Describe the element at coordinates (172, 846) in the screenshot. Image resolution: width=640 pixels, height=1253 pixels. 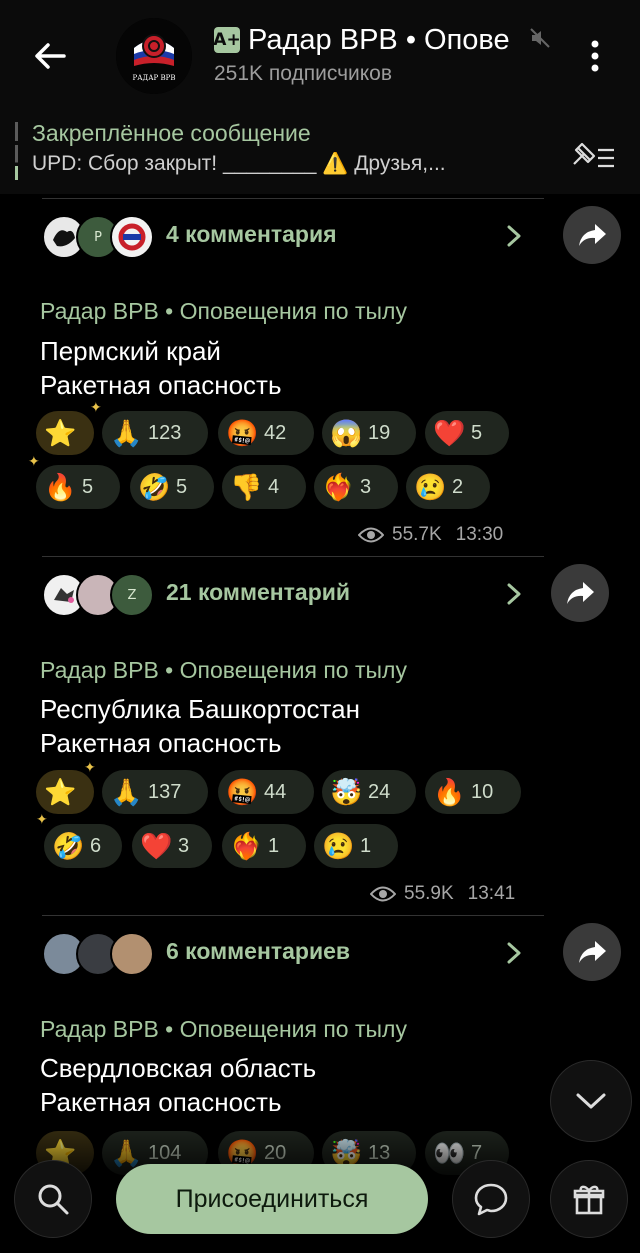
I see `reaction-chip: ❤️ 3` at that location.